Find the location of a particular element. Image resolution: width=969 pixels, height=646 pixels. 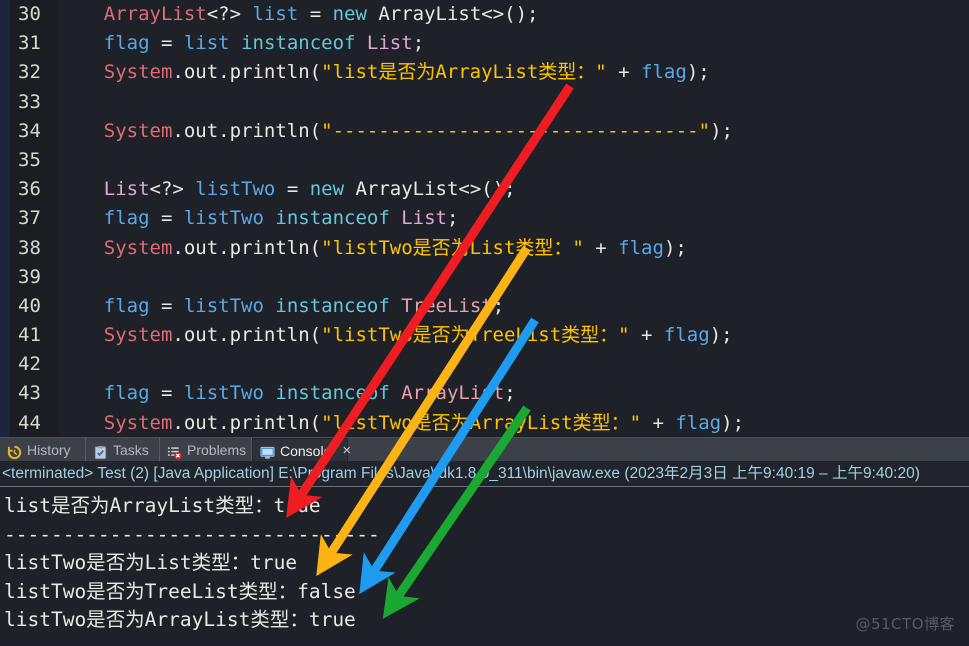

code-text: flag = listTwo instanceof List; is located at coordinates (258, 218).